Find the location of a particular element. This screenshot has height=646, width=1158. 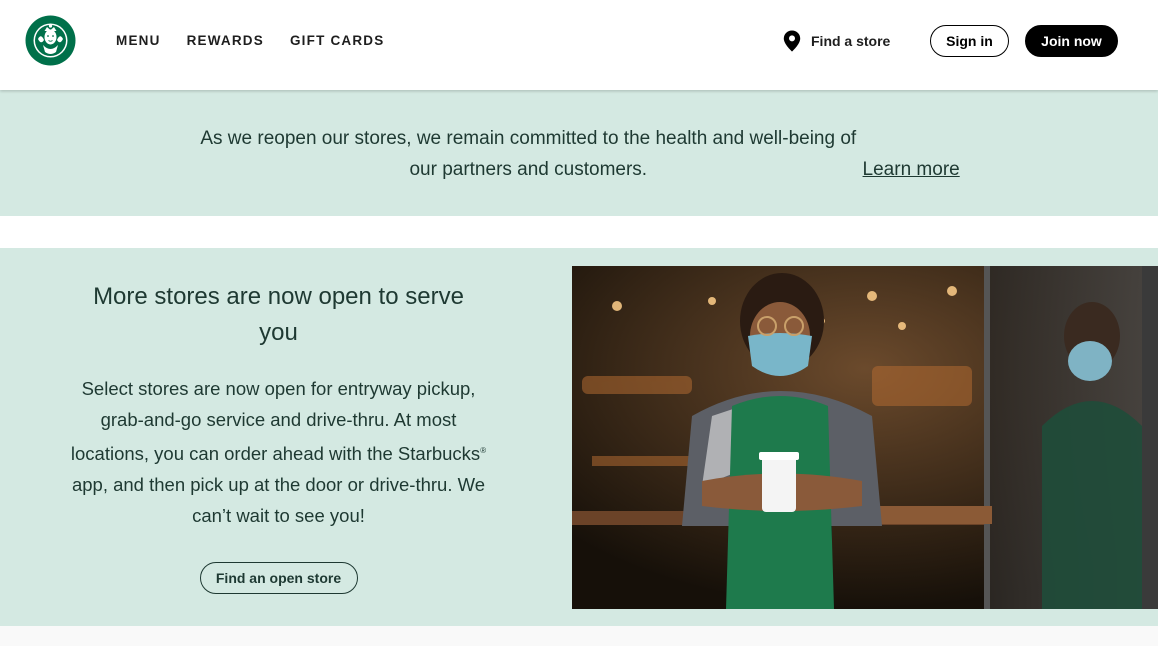

main-nav: MENU REWARDS GIFT CARDS is located at coordinates (250, 40).